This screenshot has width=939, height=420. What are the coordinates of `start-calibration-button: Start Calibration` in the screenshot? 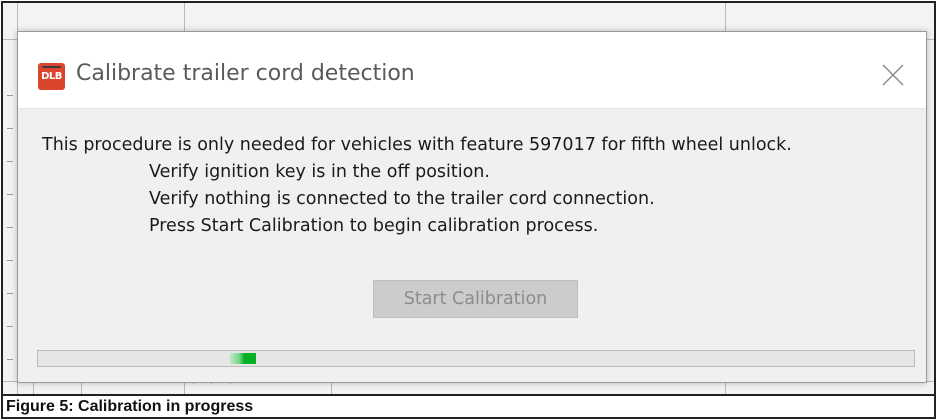 It's located at (475, 299).